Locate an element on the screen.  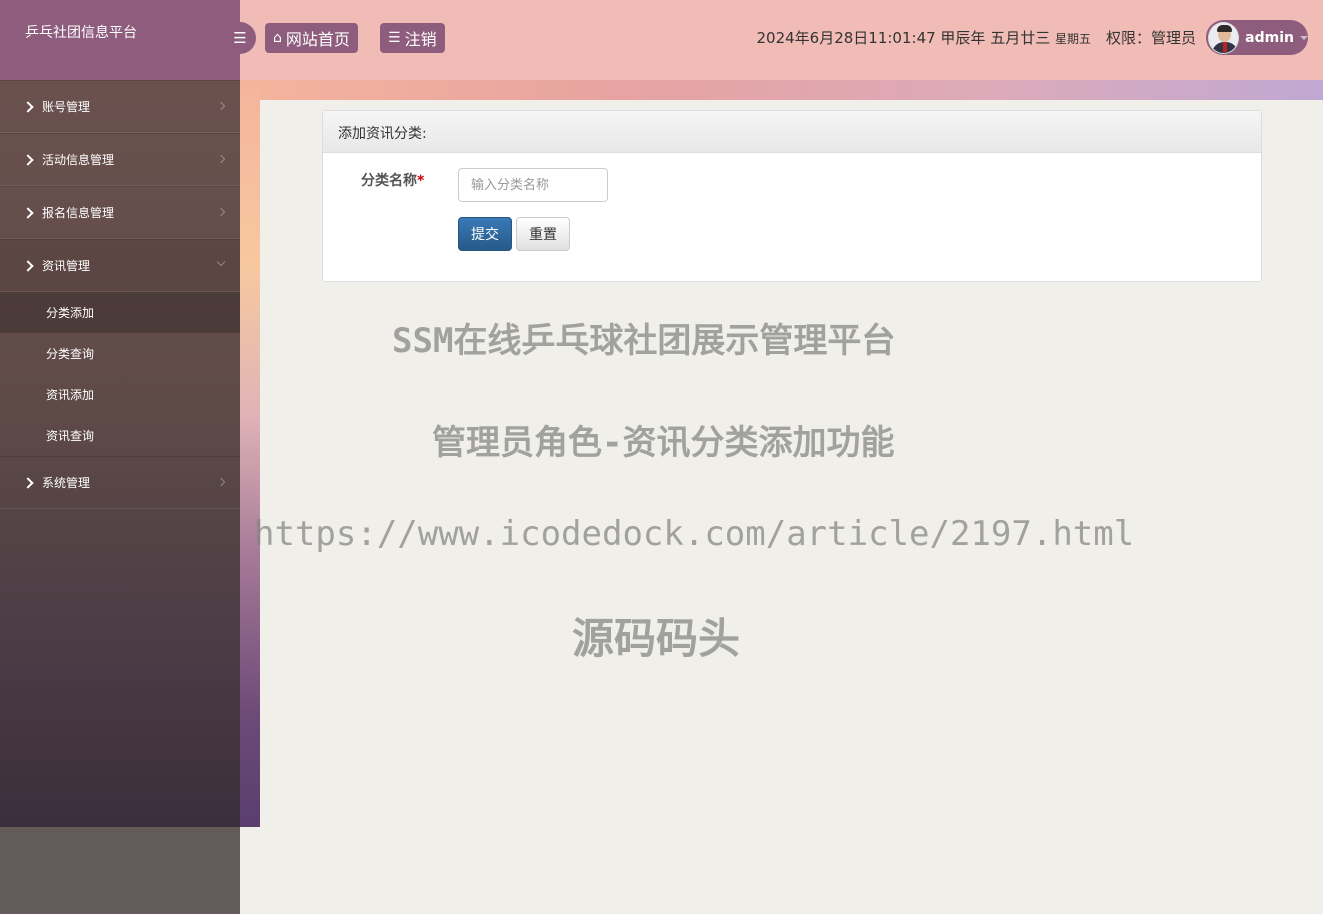
sidebar-item-signup: 报名信息管理 is located at coordinates (120, 212).